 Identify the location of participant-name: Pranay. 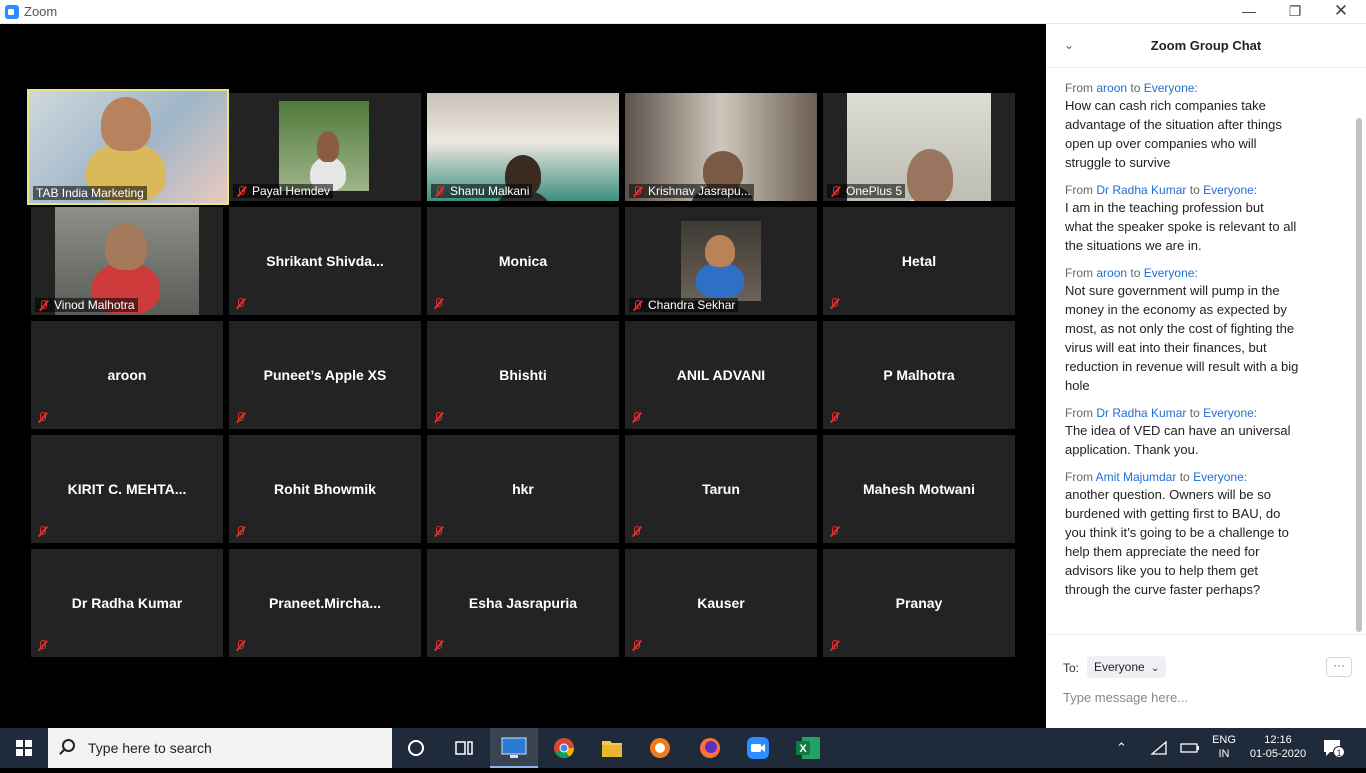
(919, 603).